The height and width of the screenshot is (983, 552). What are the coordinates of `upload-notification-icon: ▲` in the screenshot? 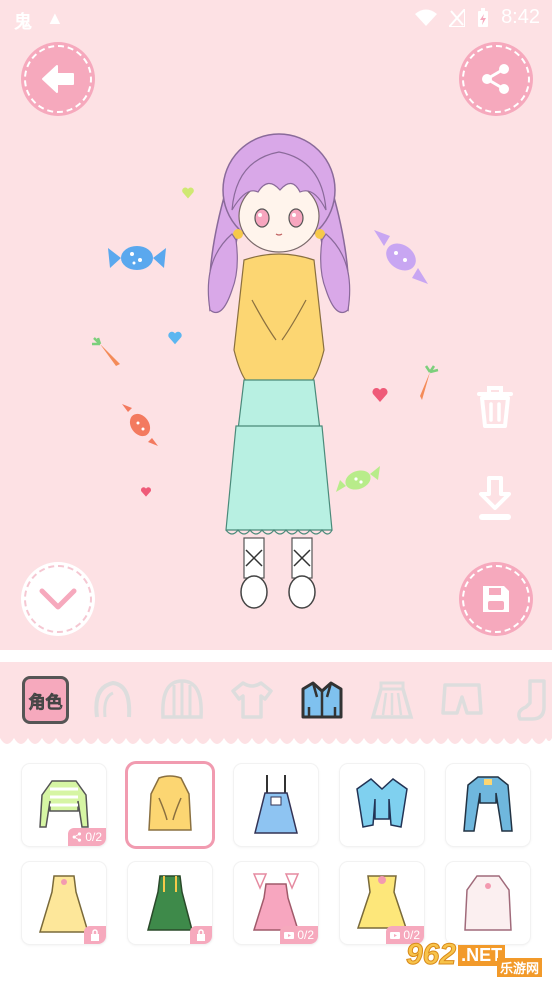 It's located at (55, 18).